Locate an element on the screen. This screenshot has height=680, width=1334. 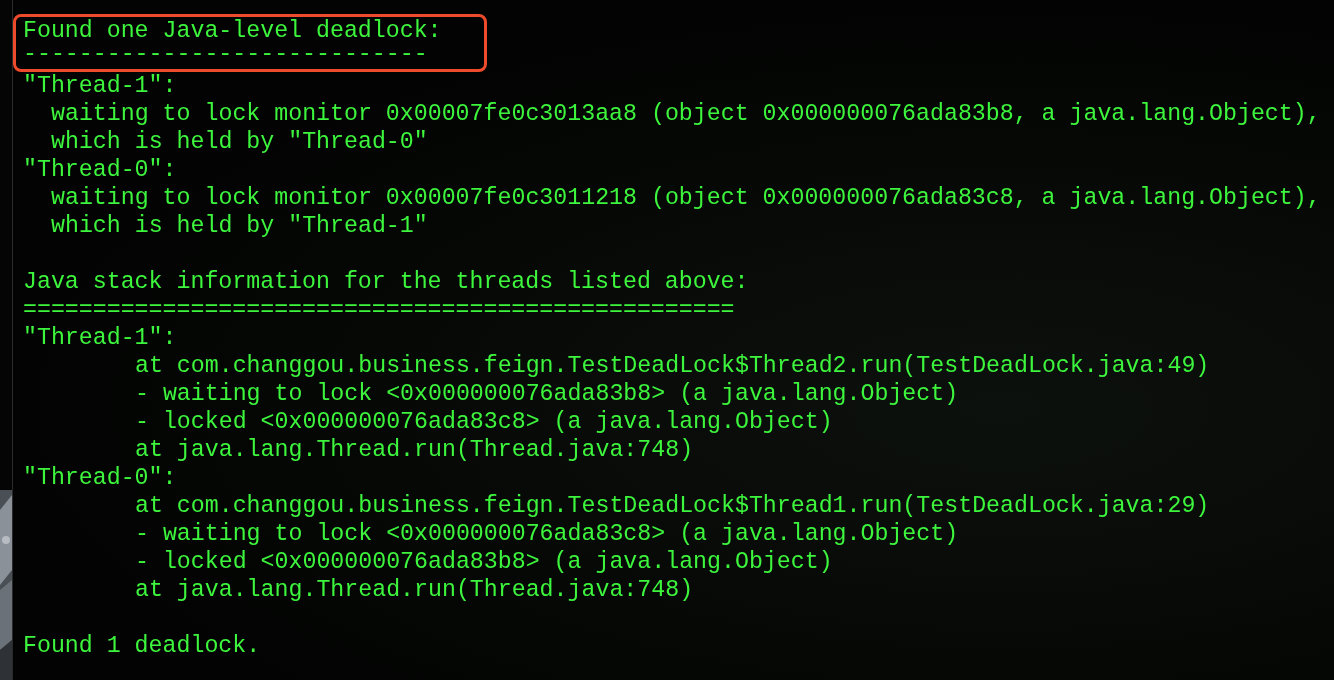
terminal-line: Found 1 deadlock. is located at coordinates (142, 646).